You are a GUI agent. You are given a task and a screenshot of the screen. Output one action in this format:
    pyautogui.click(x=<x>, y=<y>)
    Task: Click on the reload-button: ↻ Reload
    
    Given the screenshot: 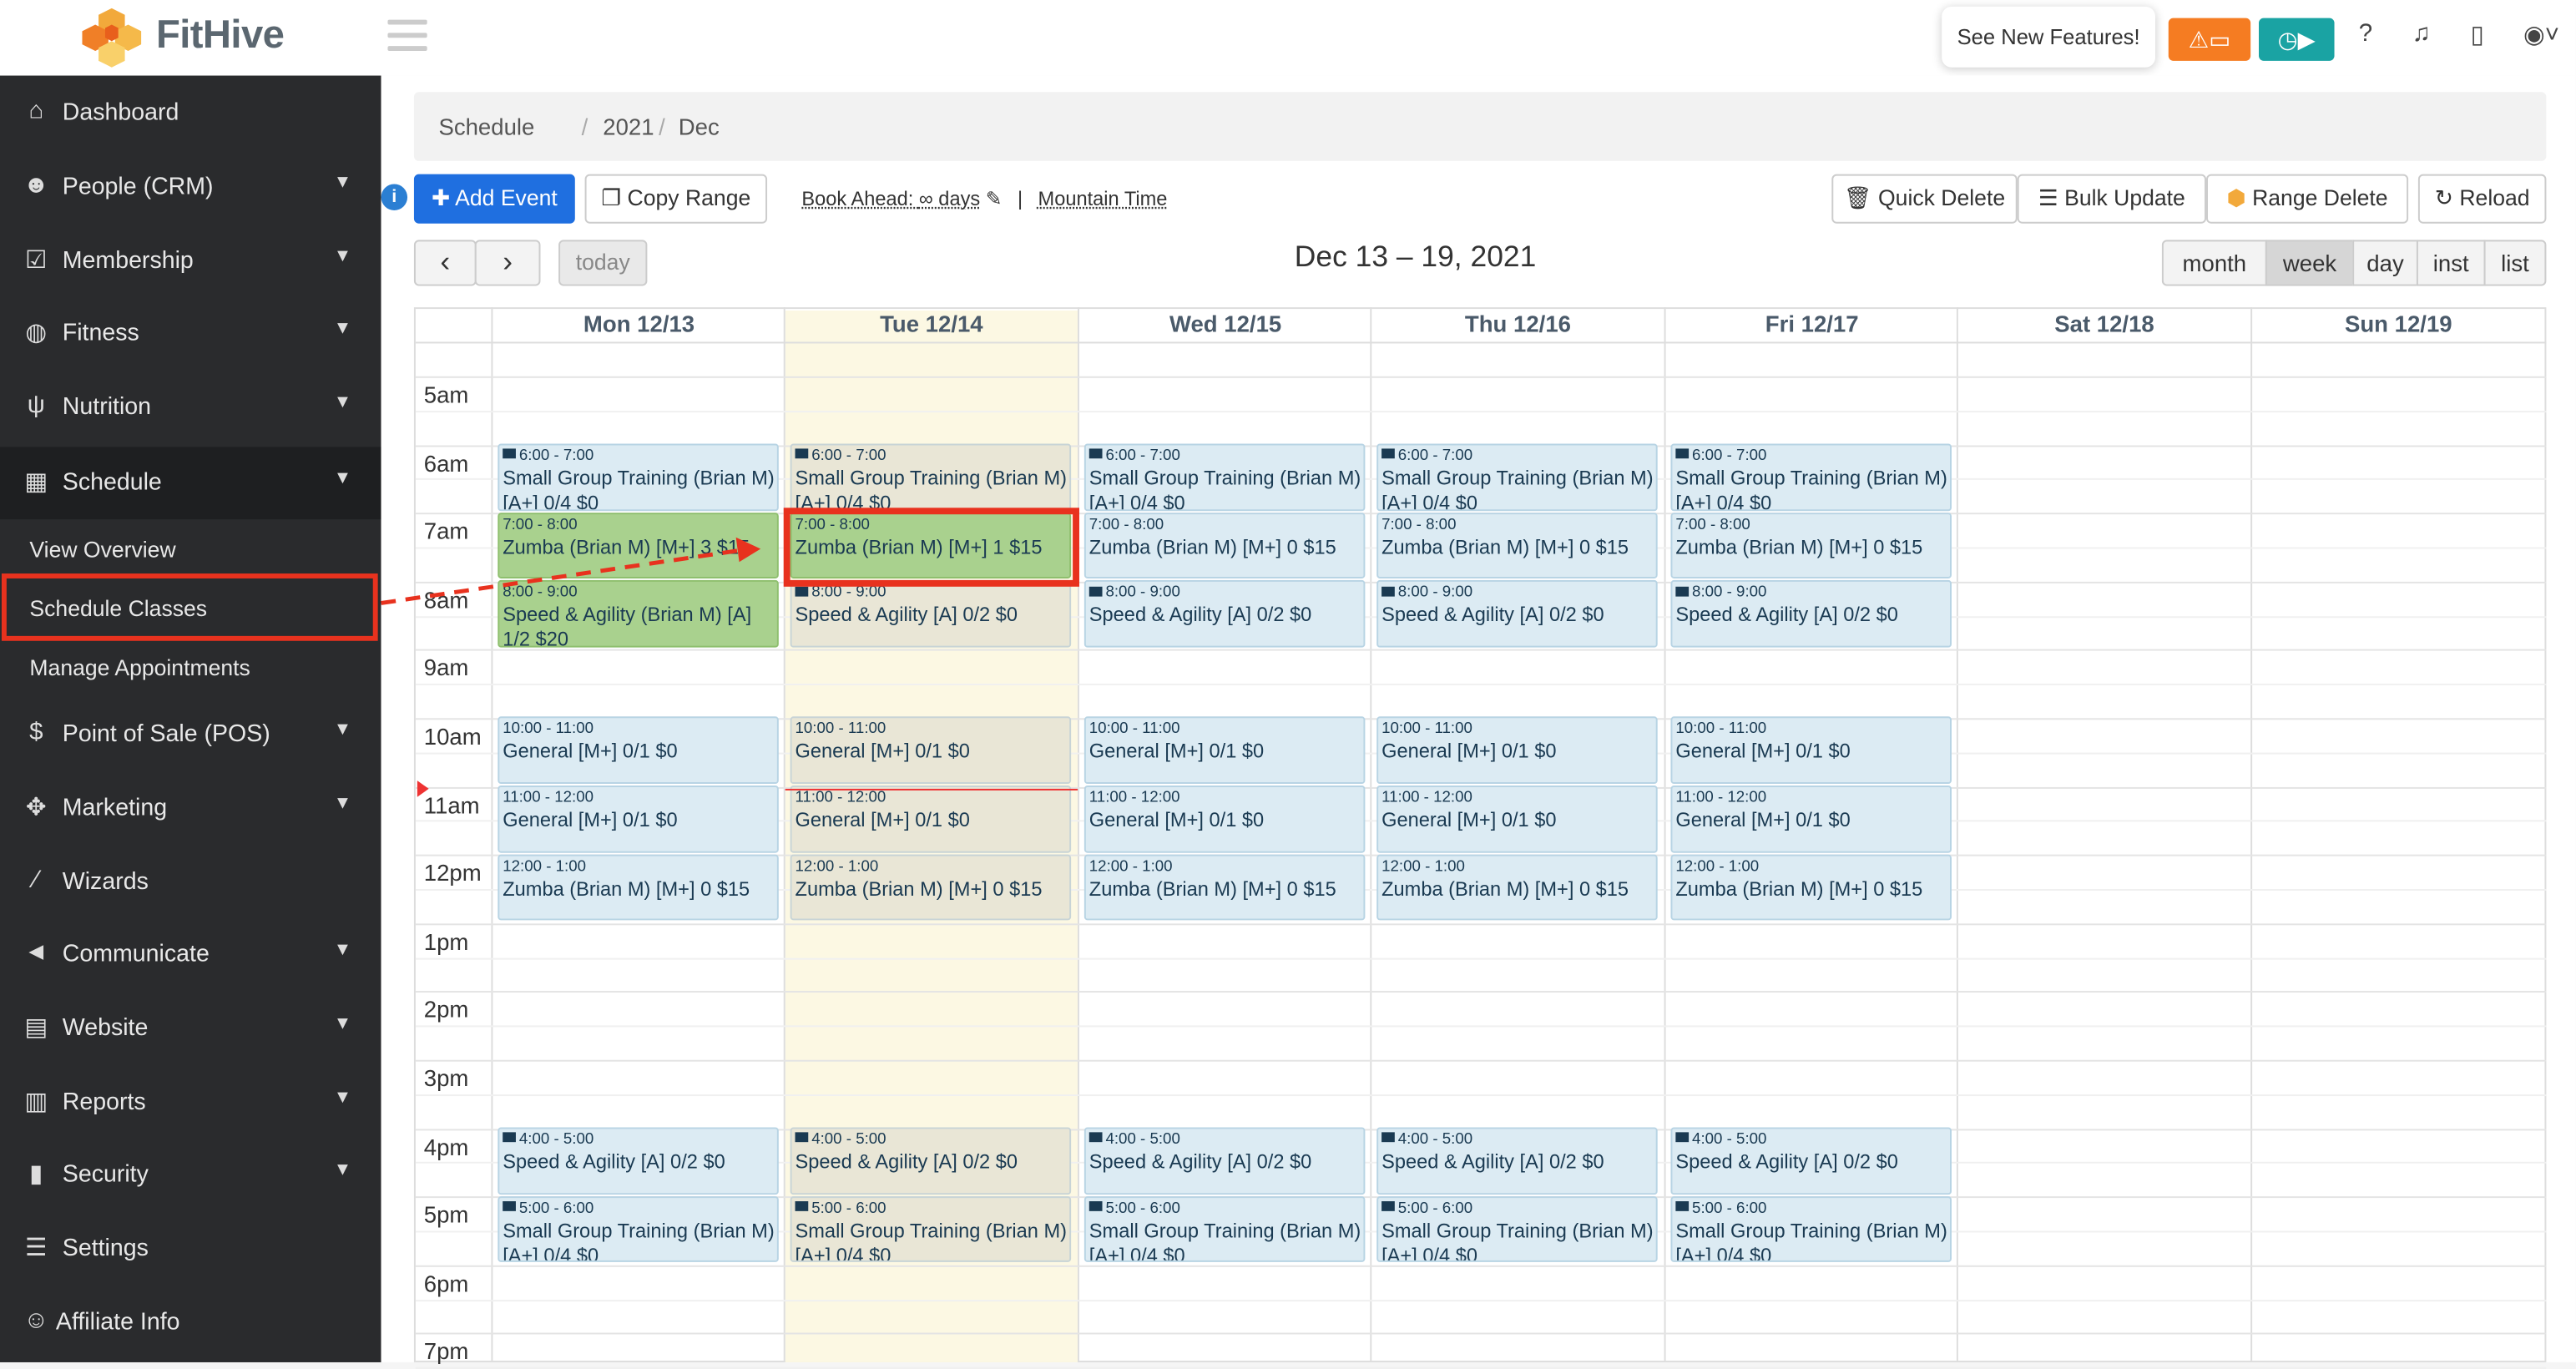 What is the action you would take?
    pyautogui.click(x=2482, y=199)
    